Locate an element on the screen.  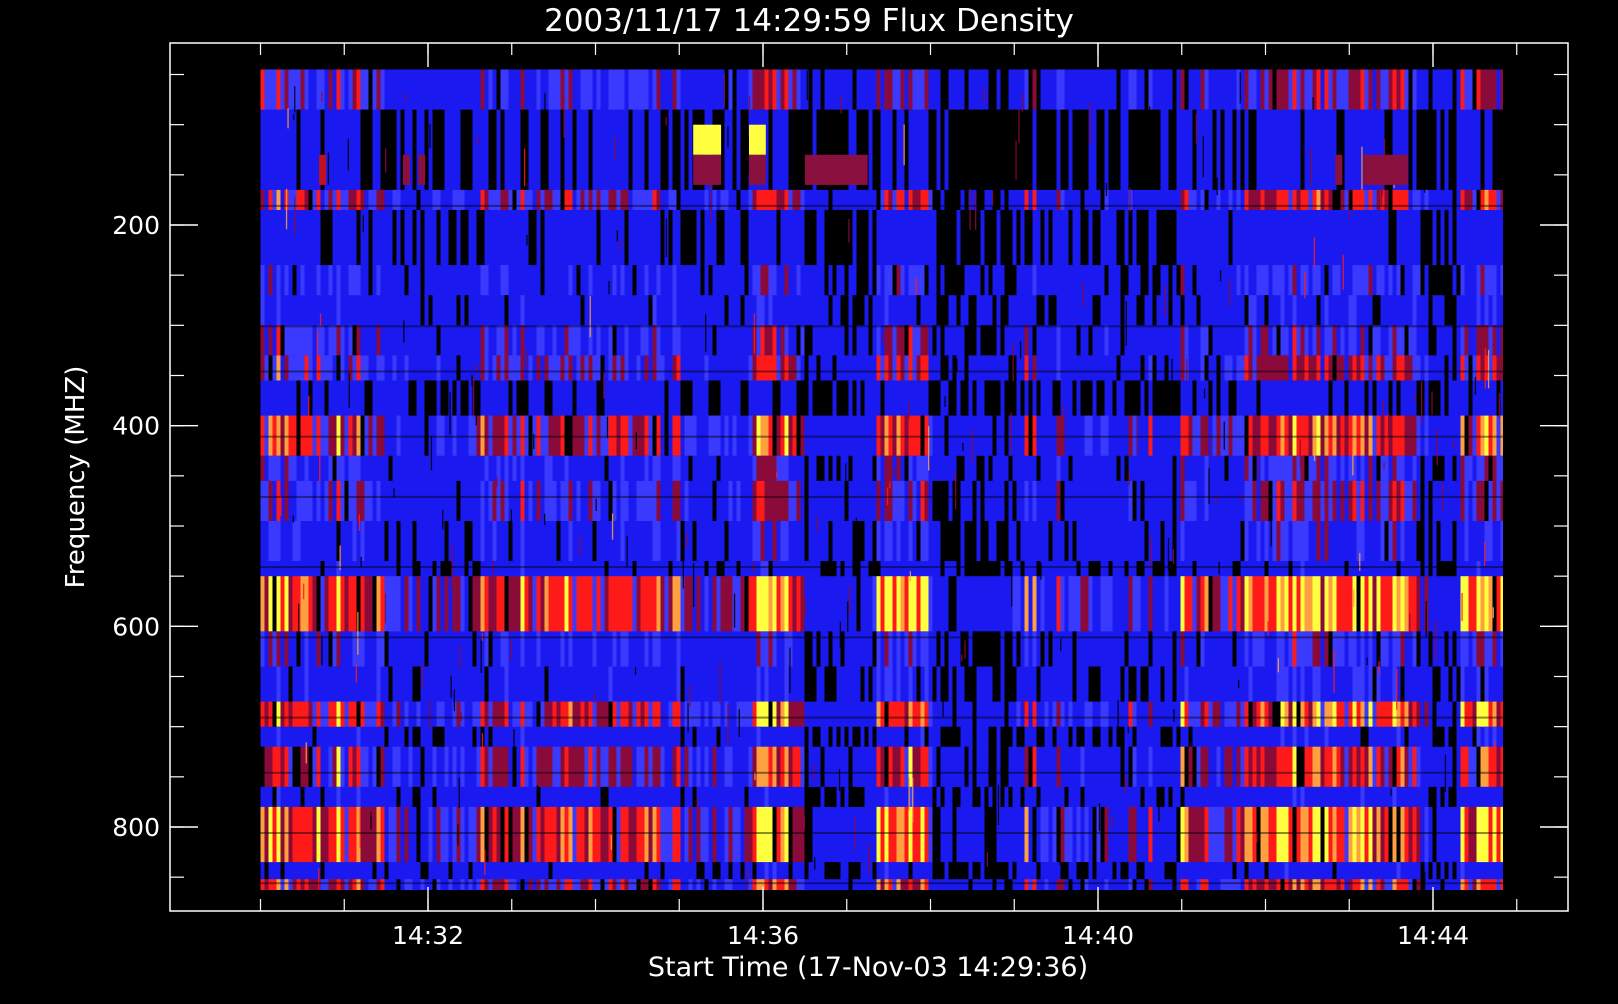
y-tick-label: 200 is located at coordinates (136, 225).